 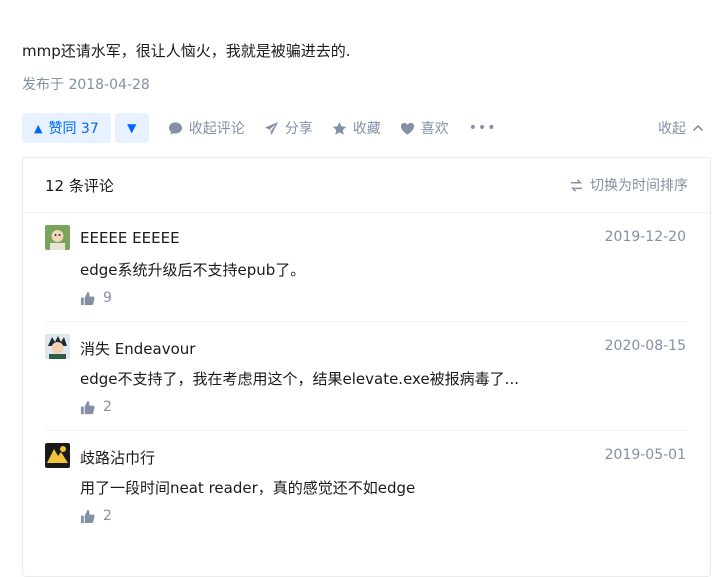 I want to click on answer-publish-date: 发布于 2018-04-28, so click(x=86, y=85).